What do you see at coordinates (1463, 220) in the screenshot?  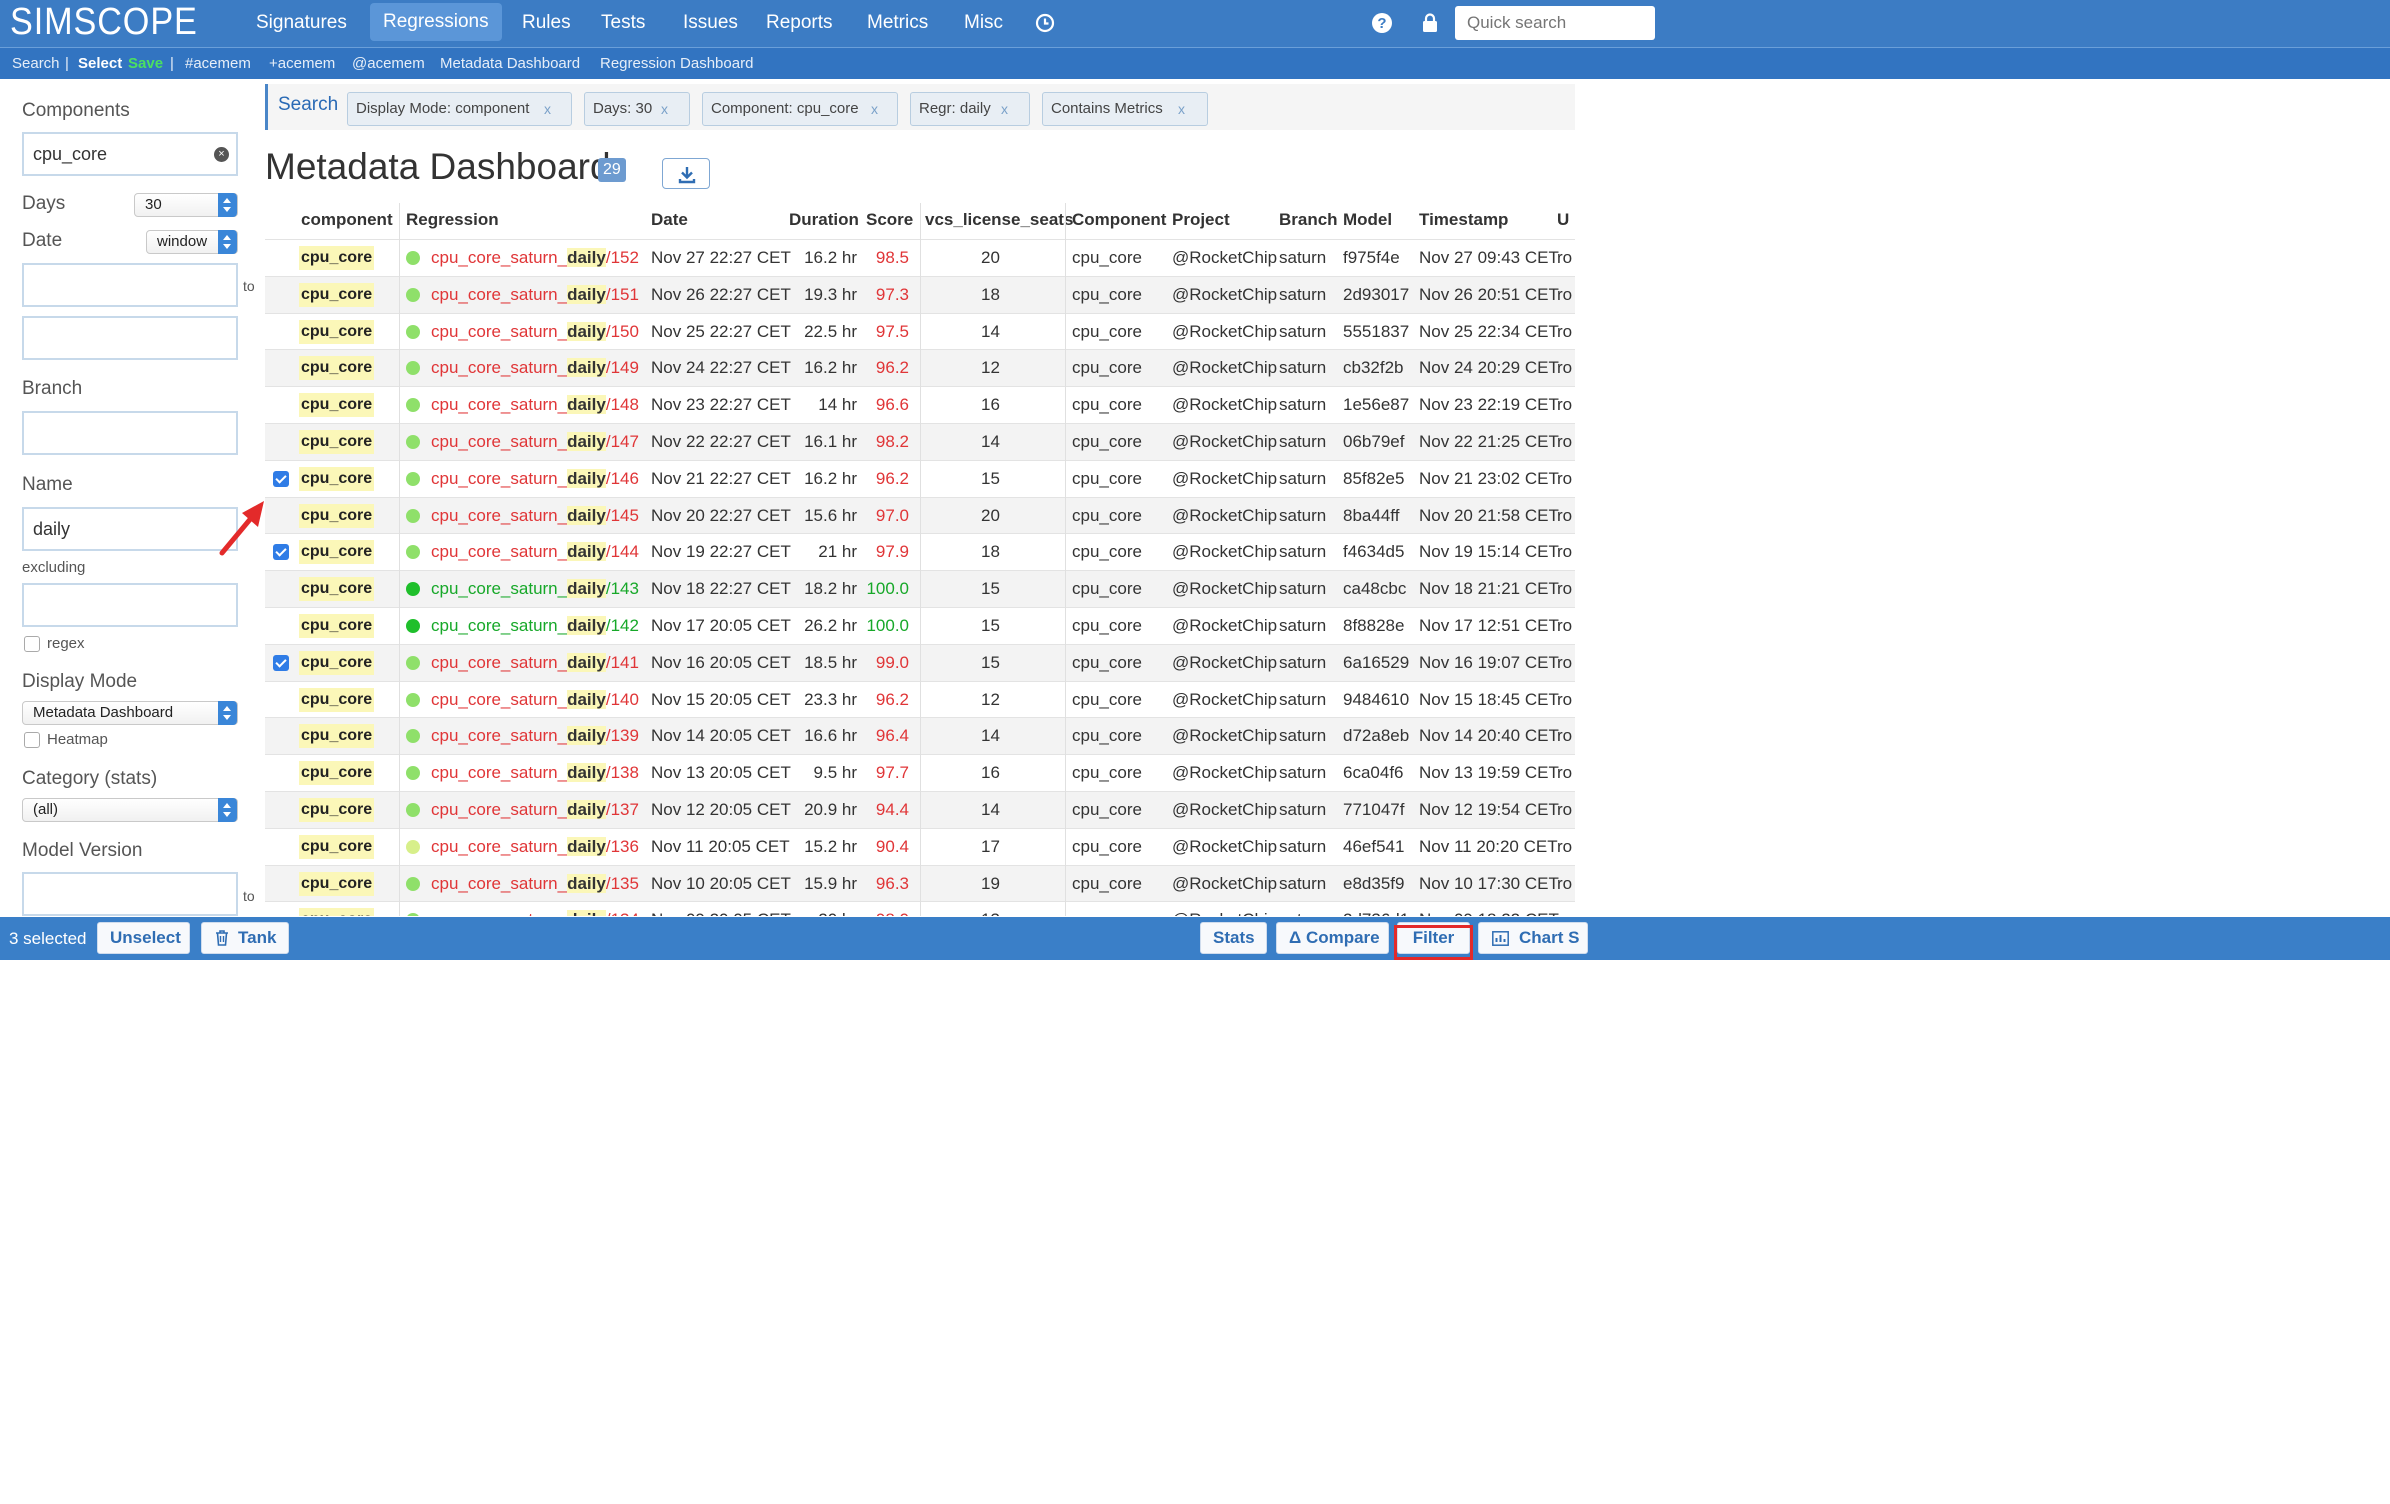 I see `col-header-timestamp: Timestamp` at bounding box center [1463, 220].